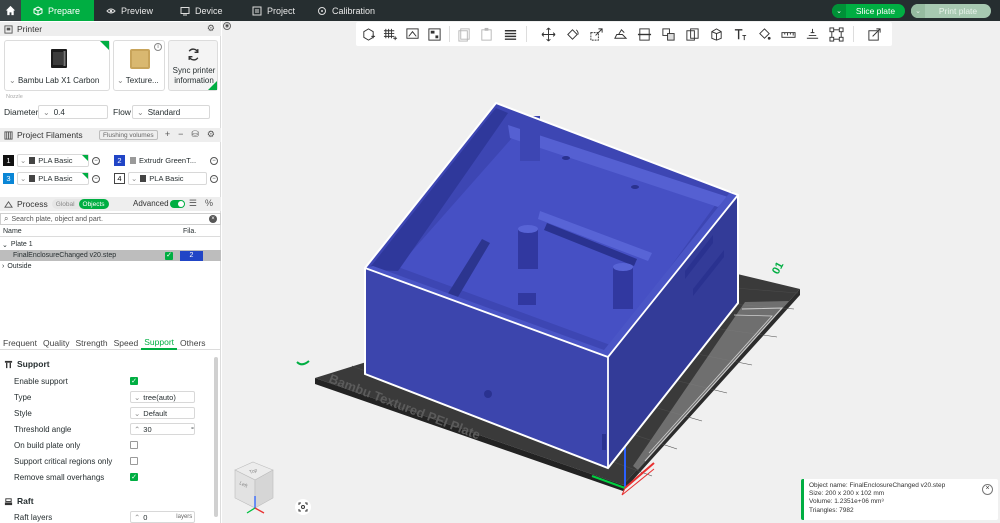  Describe the element at coordinates (191, 255) in the screenshot. I see `object-filament-badge: 2` at that location.